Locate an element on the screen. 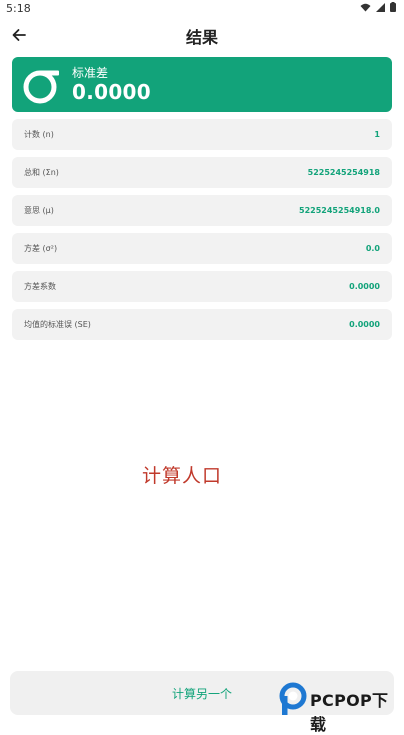  result-value: 0.0 is located at coordinates (372, 248).